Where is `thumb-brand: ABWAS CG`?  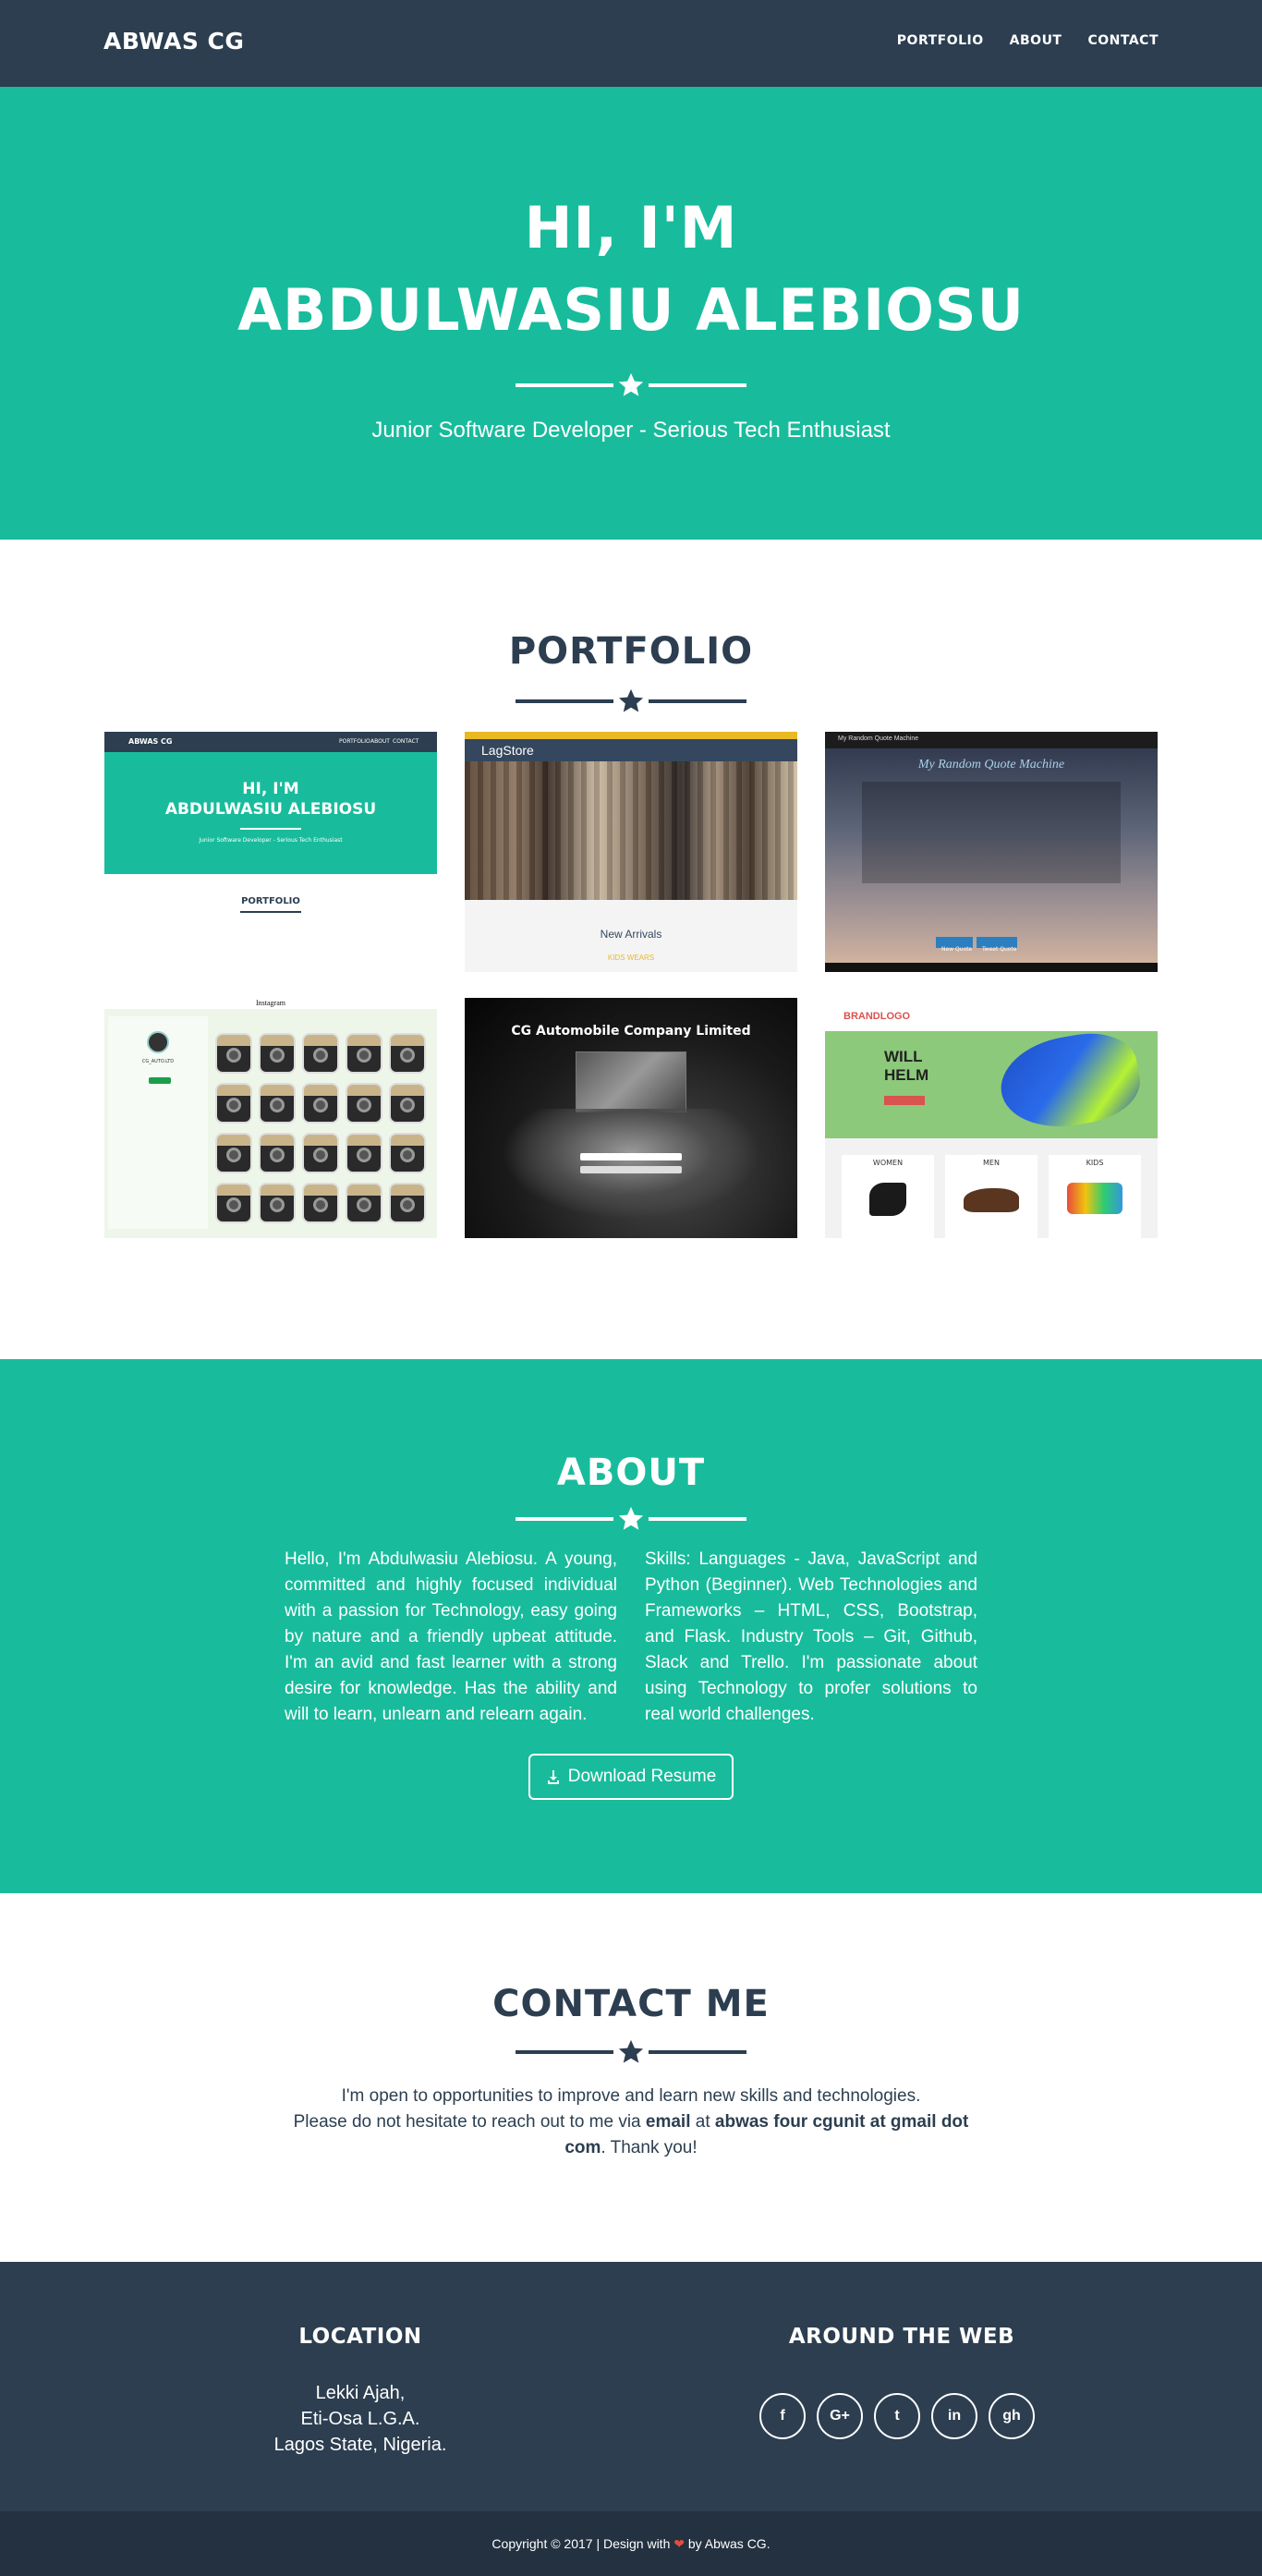 thumb-brand: ABWAS CG is located at coordinates (151, 741).